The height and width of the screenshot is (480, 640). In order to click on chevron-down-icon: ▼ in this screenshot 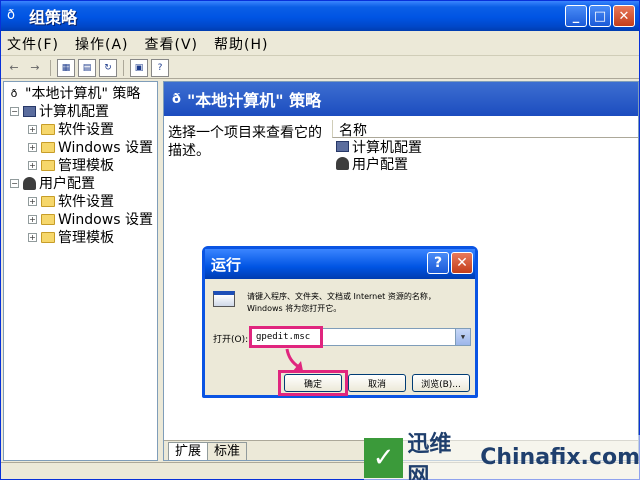, I will do `click(462, 337)`.